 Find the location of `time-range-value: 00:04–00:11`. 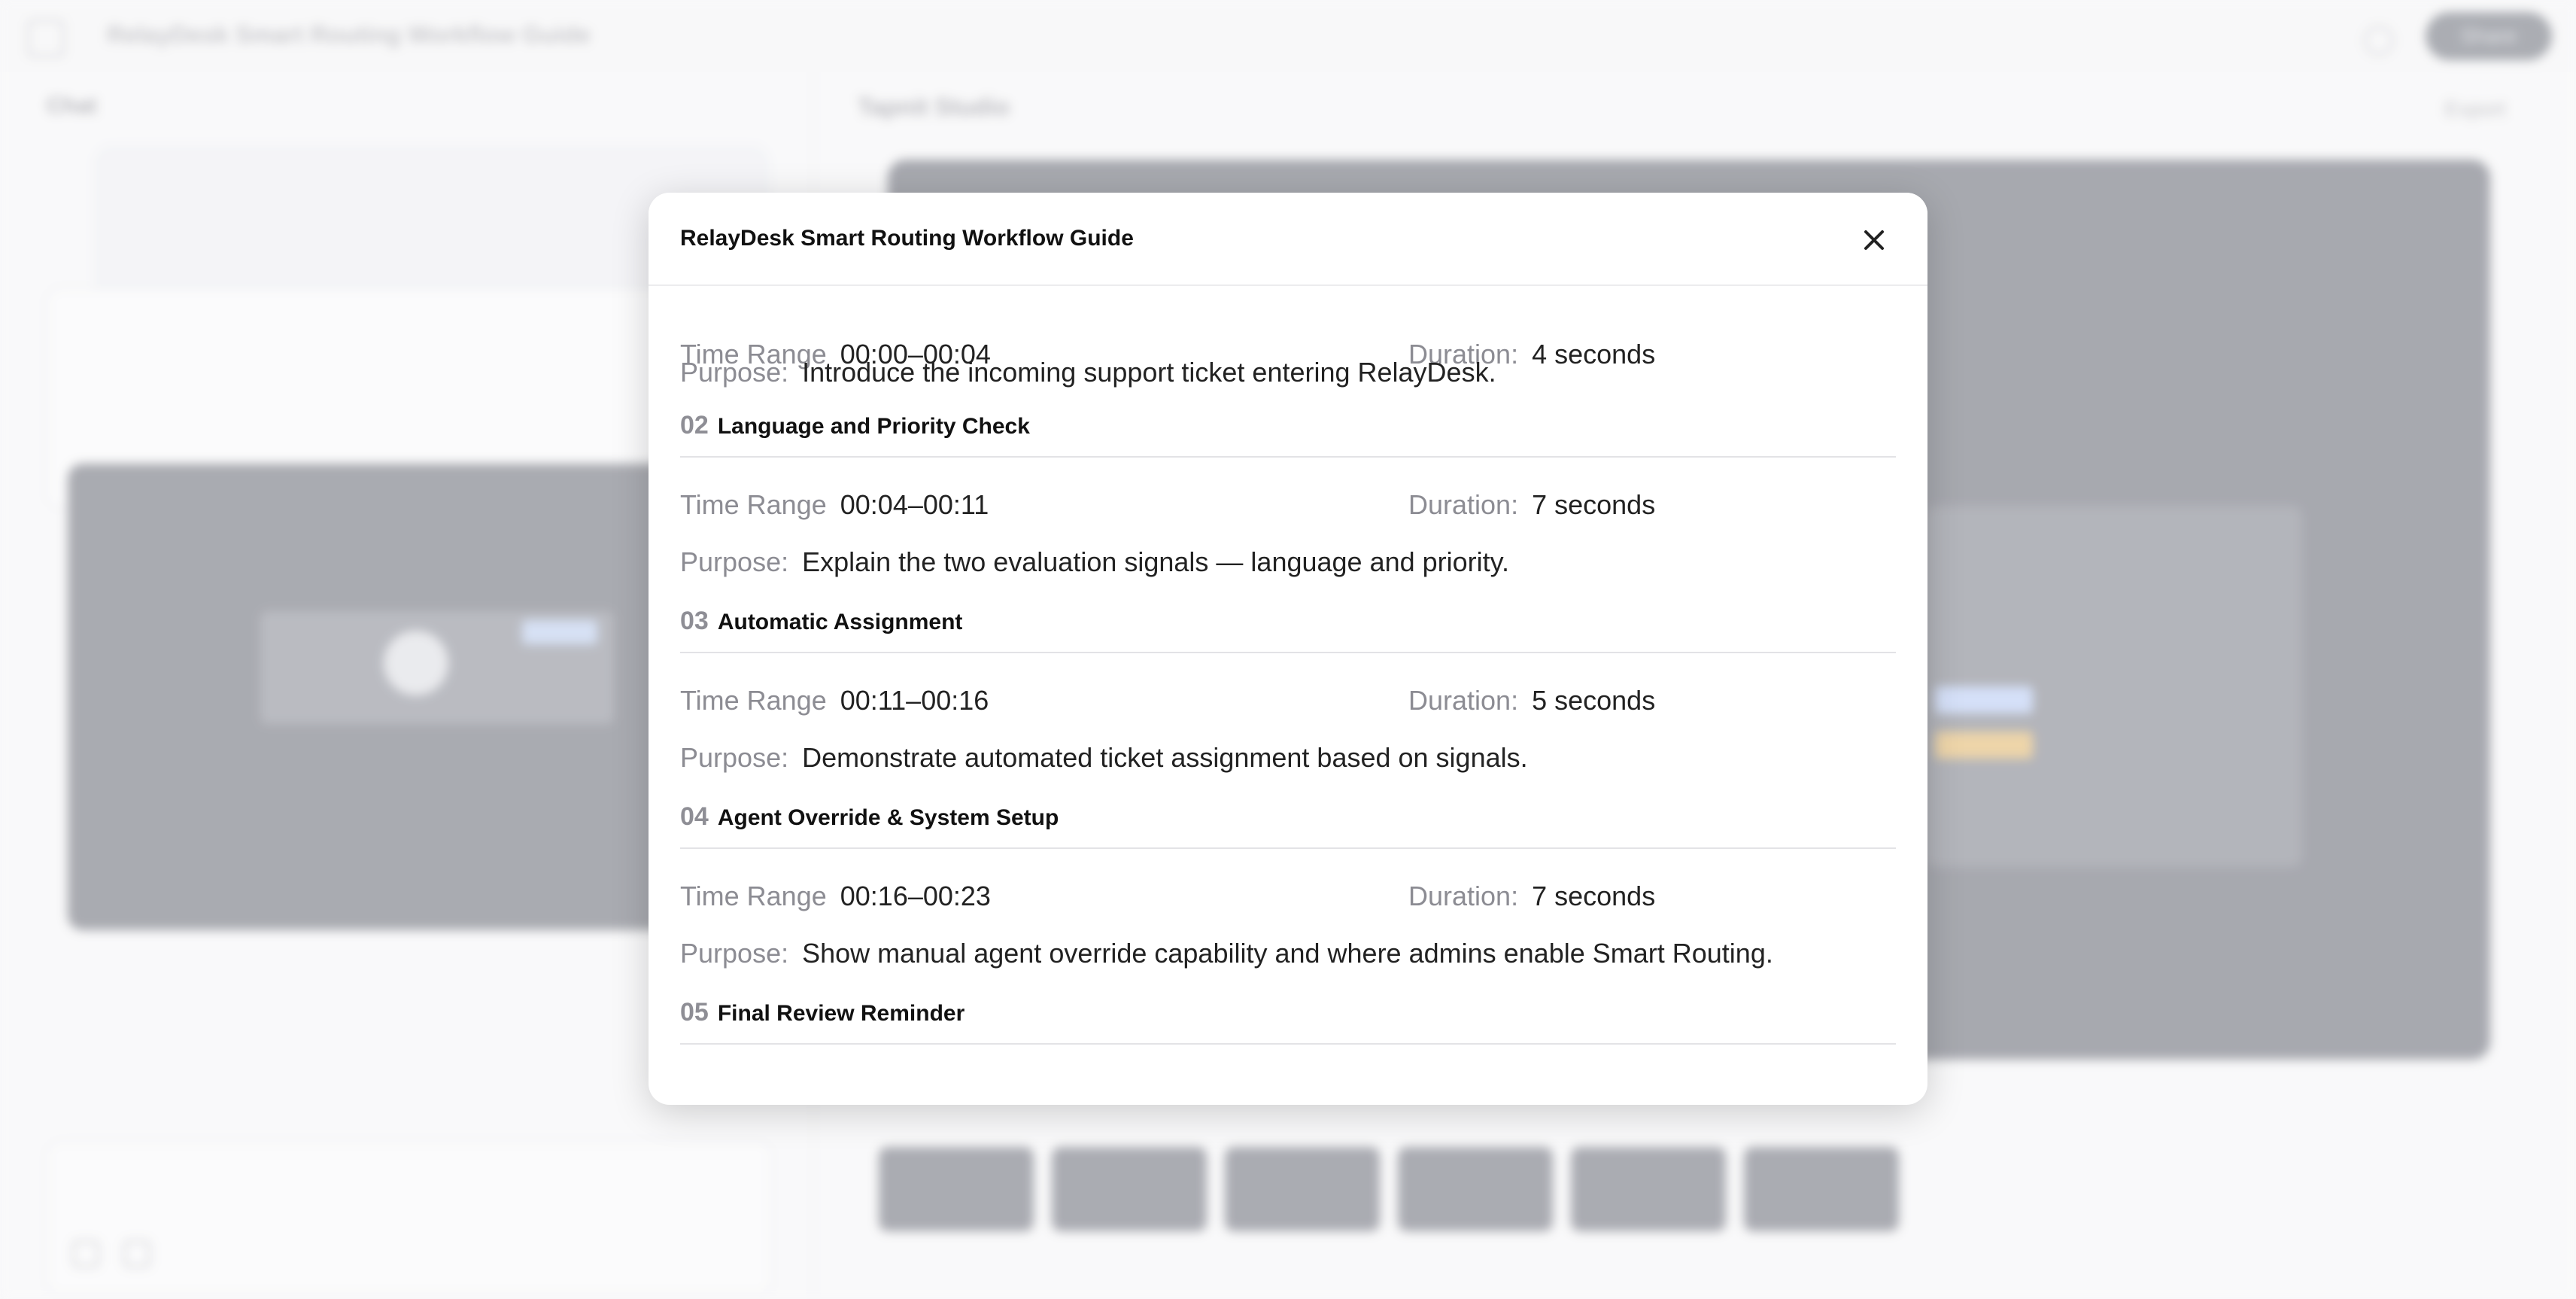

time-range-value: 00:04–00:11 is located at coordinates (915, 504).